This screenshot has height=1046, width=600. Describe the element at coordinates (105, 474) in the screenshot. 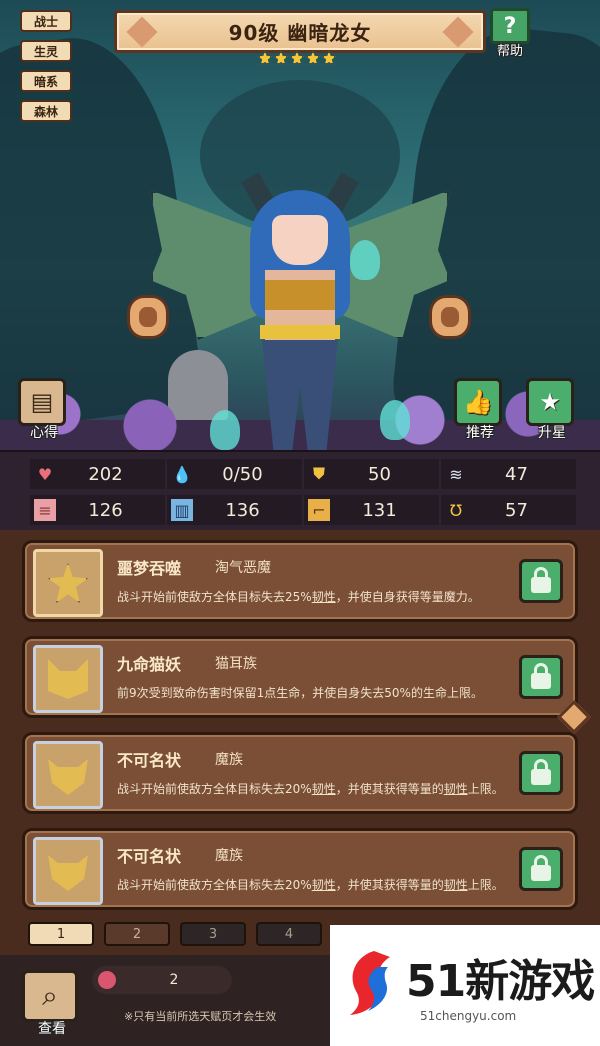

I see `stat-value: 202` at that location.